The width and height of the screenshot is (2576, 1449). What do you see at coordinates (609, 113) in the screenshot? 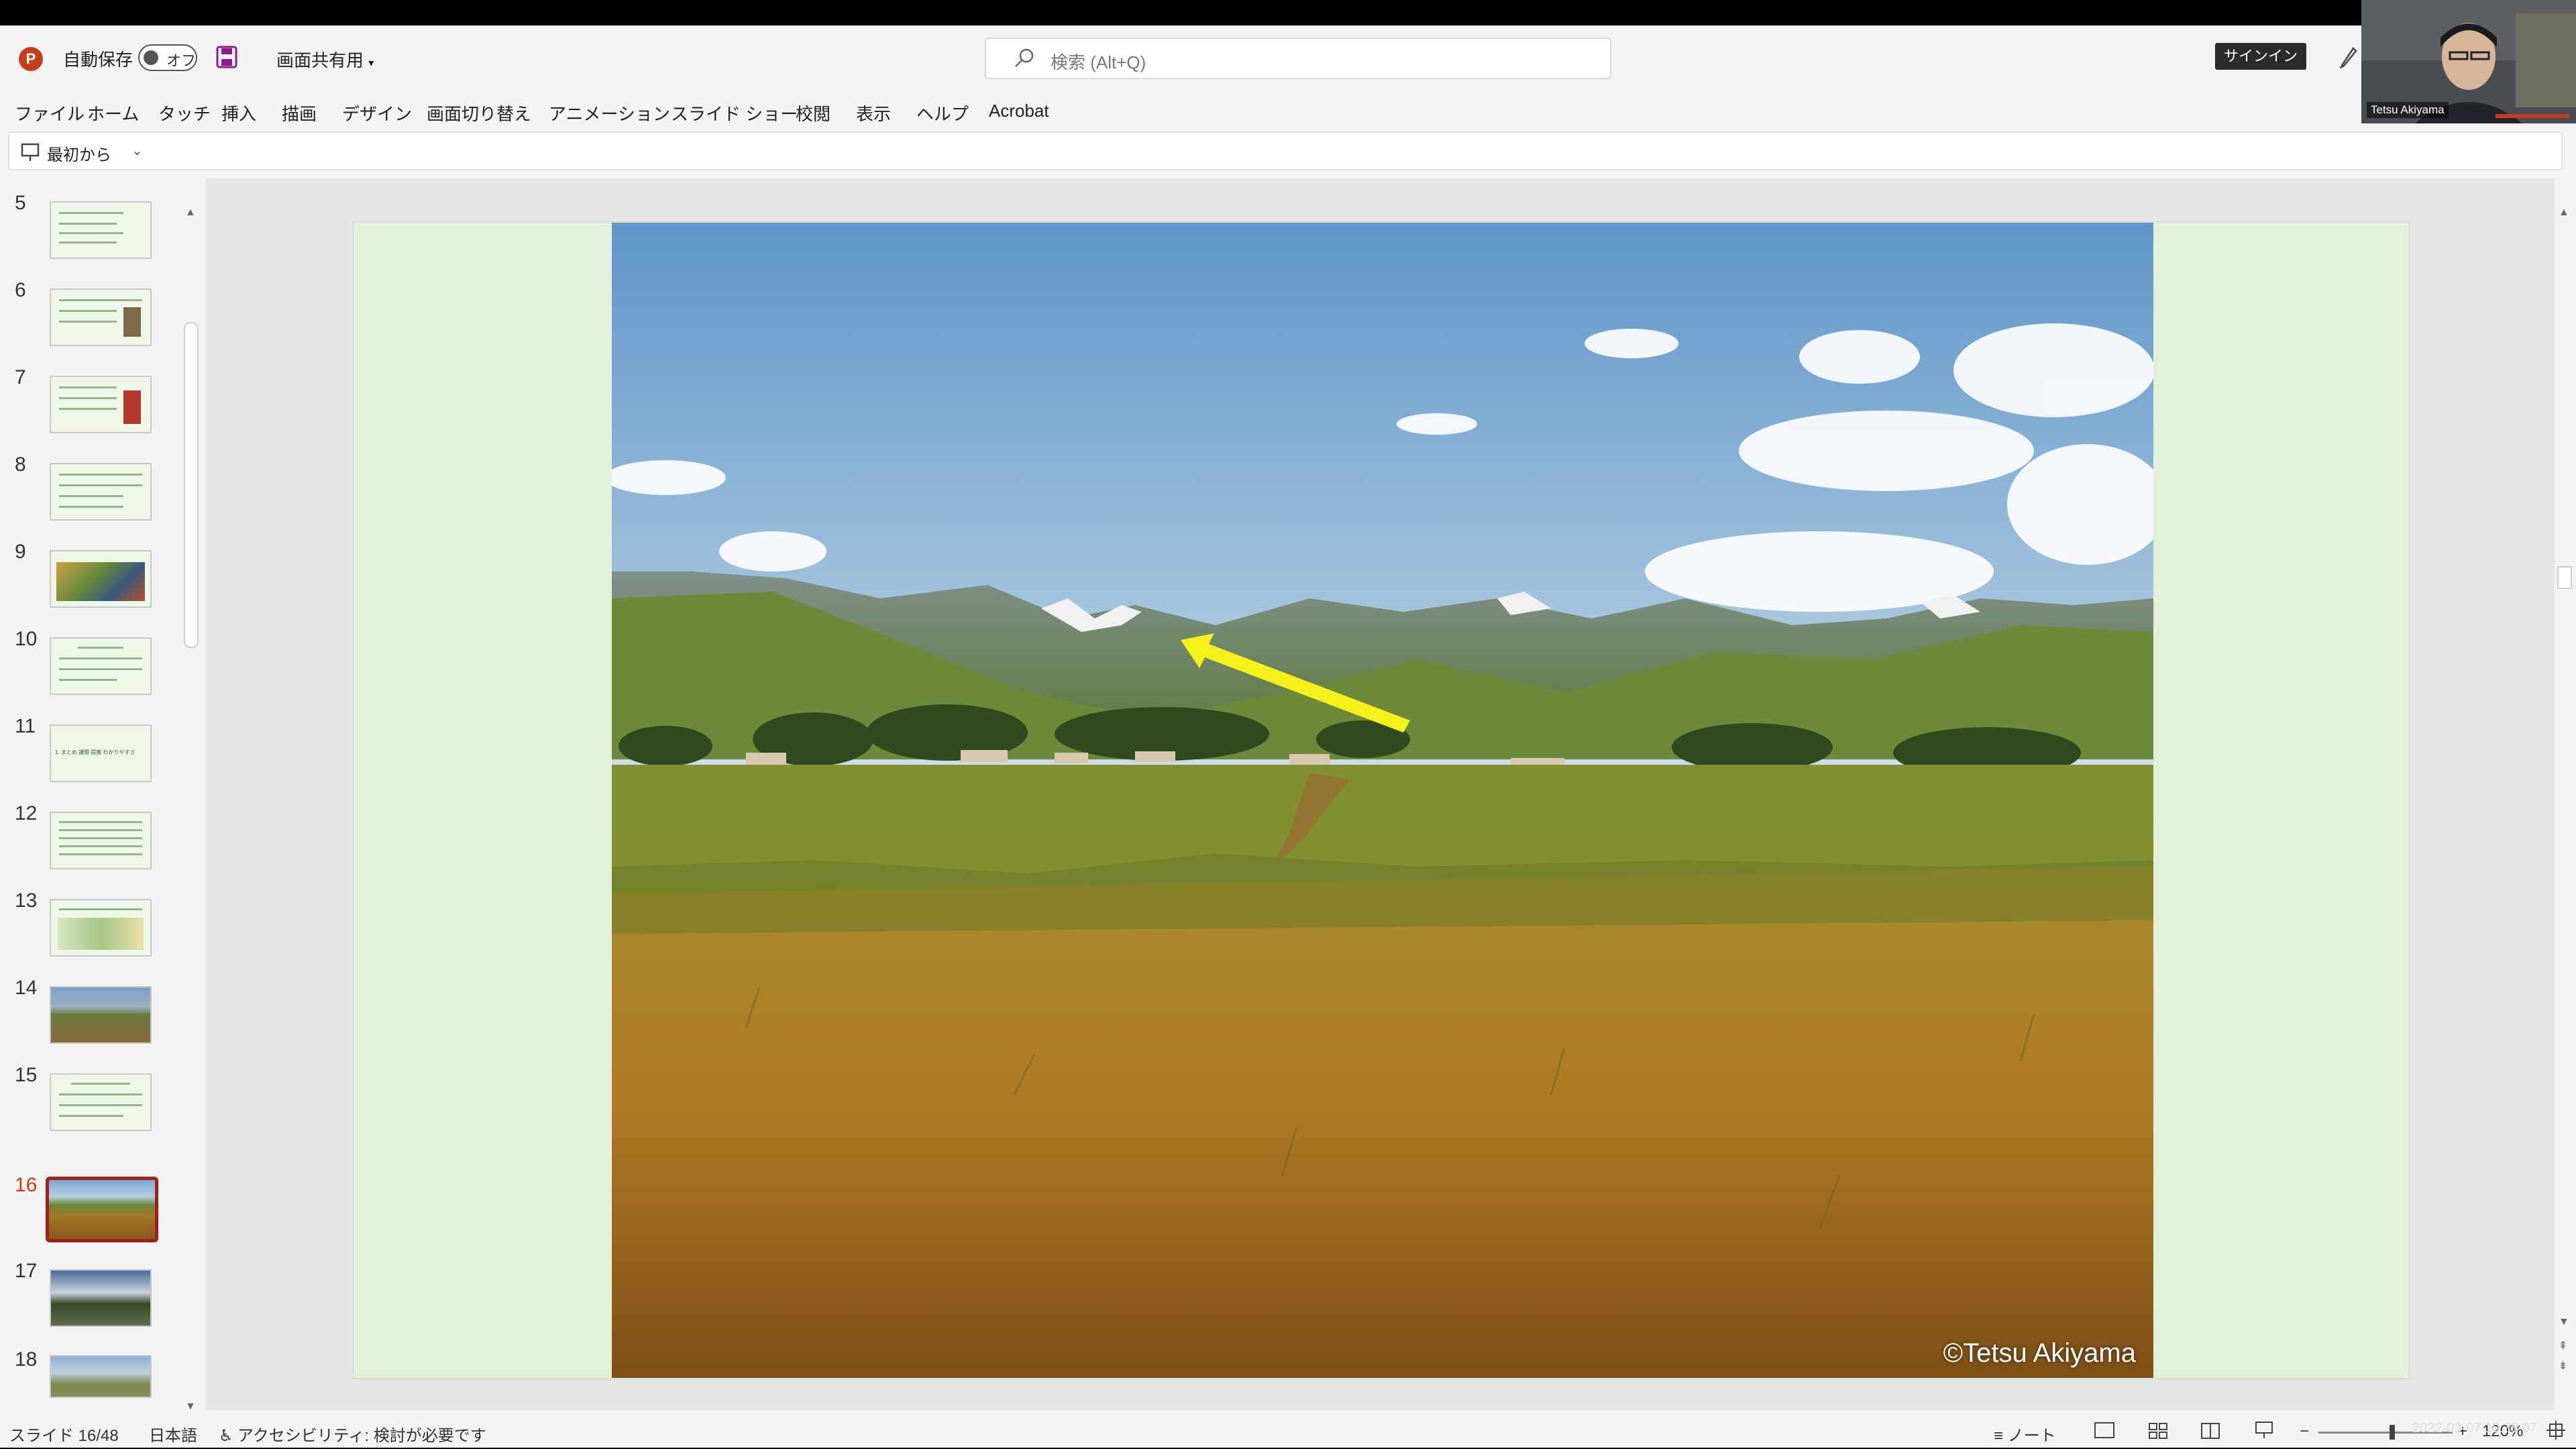
I see `menu-animations: アニメーション` at bounding box center [609, 113].